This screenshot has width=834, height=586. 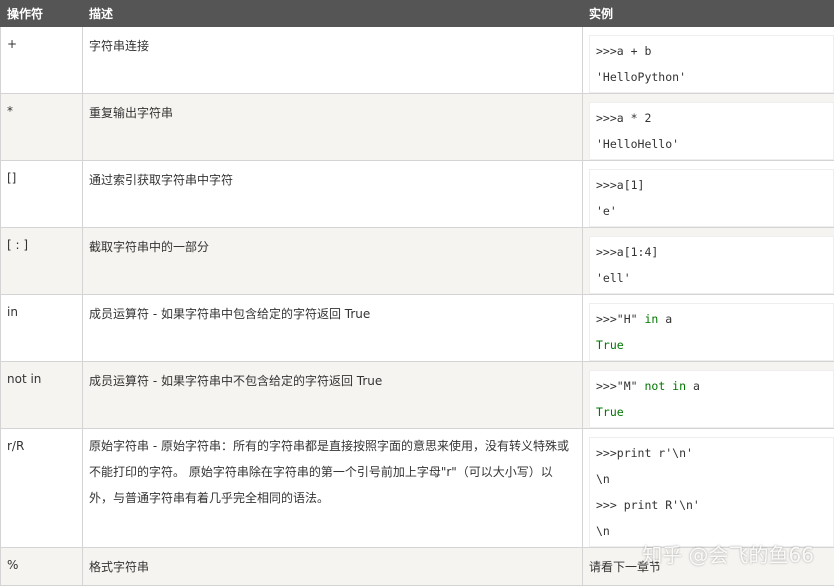 What do you see at coordinates (711, 386) in the screenshot?
I see `code-line: >>>"M" not in a` at bounding box center [711, 386].